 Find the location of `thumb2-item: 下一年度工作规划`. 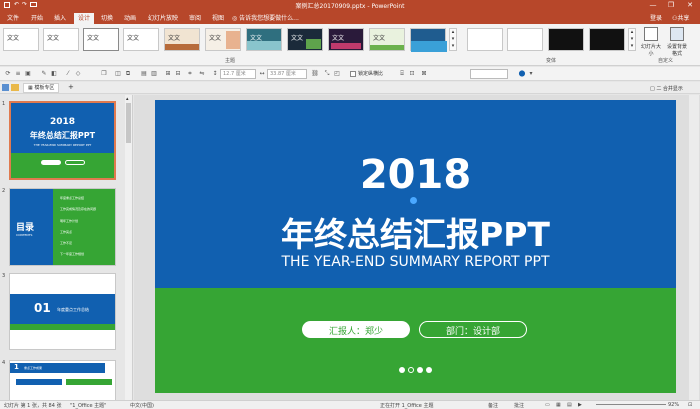

thumb2-item: 下一年度工作规划 is located at coordinates (72, 254).